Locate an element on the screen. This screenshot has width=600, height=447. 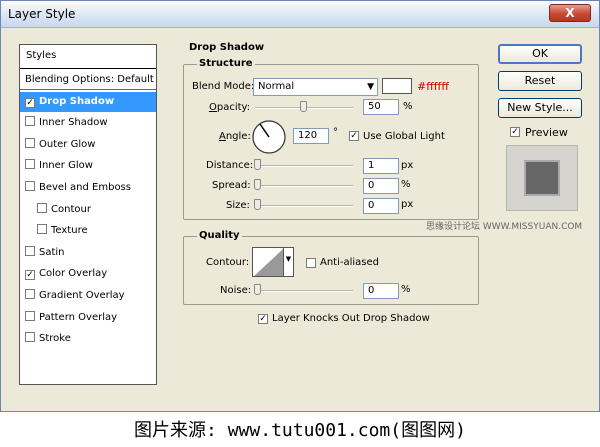
noise-slider-track is located at coordinates (304, 291).